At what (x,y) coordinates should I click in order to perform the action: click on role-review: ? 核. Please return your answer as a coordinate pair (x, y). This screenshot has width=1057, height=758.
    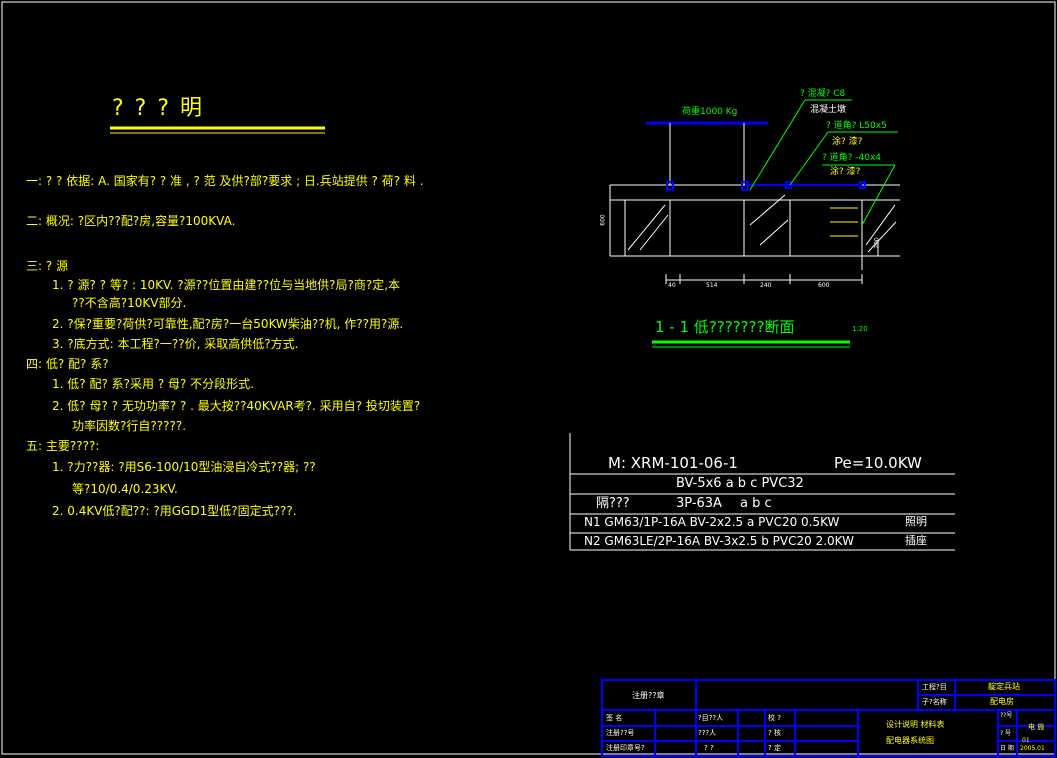
    Looking at the image, I should click on (774, 733).